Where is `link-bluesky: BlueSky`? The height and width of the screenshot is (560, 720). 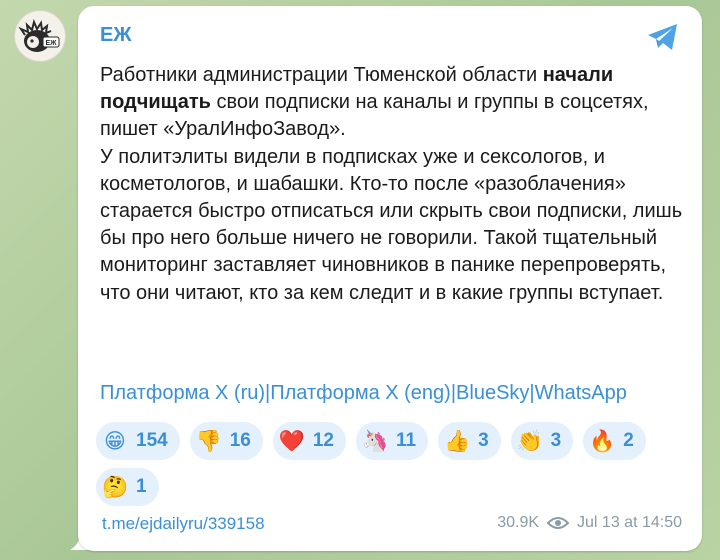
link-bluesky: BlueSky is located at coordinates (492, 393).